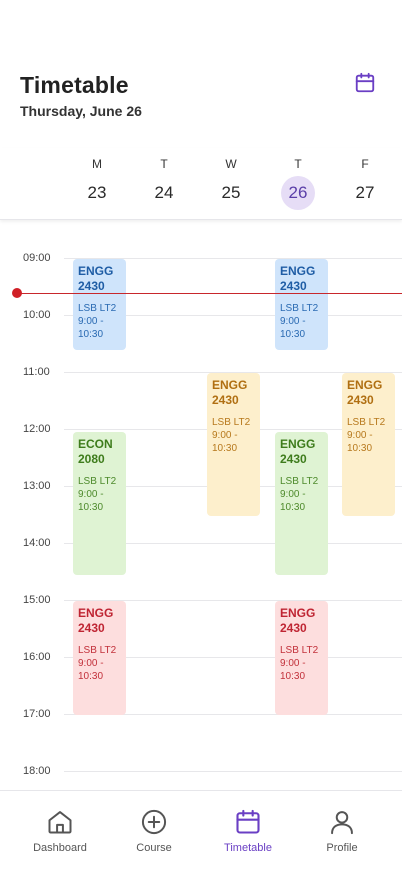  What do you see at coordinates (37, 543) in the screenshot?
I see `hour-label: 14:00` at bounding box center [37, 543].